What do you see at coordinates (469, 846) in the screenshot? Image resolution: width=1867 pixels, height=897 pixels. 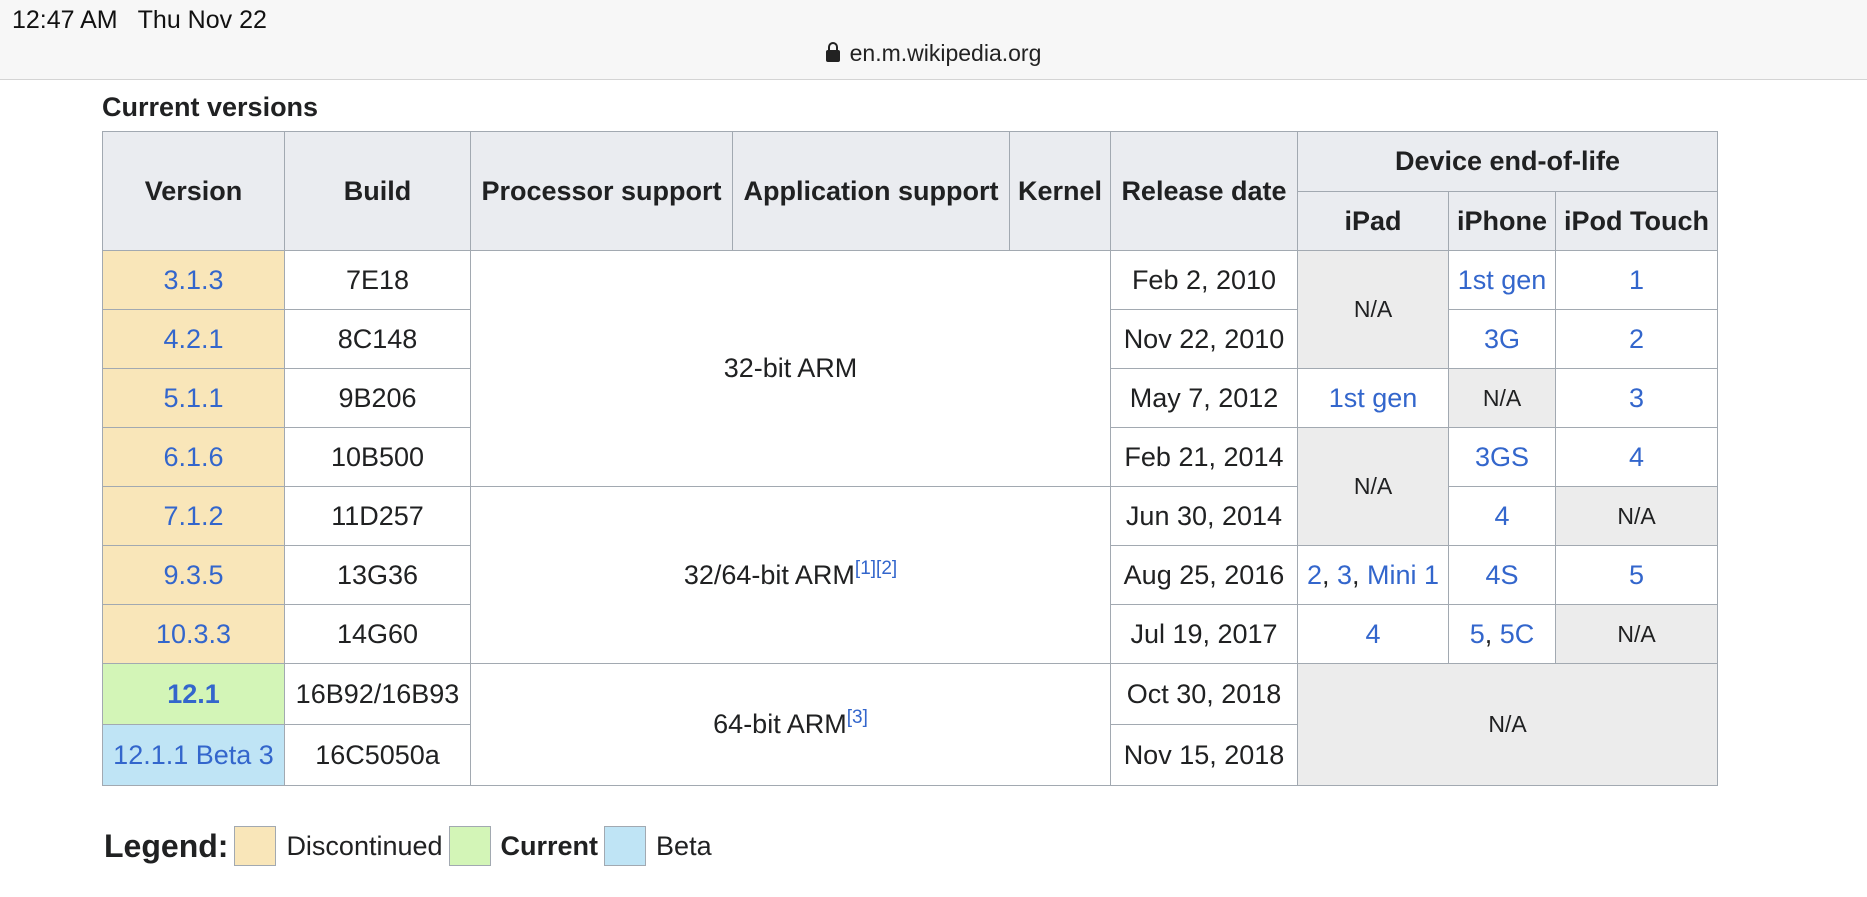 I see `legend-swatch-current` at bounding box center [469, 846].